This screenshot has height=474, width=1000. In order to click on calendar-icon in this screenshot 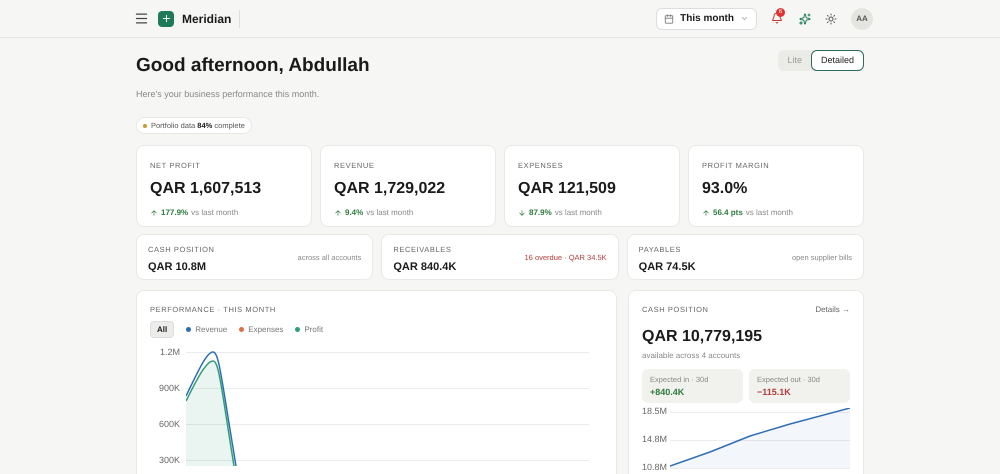, I will do `click(669, 19)`.